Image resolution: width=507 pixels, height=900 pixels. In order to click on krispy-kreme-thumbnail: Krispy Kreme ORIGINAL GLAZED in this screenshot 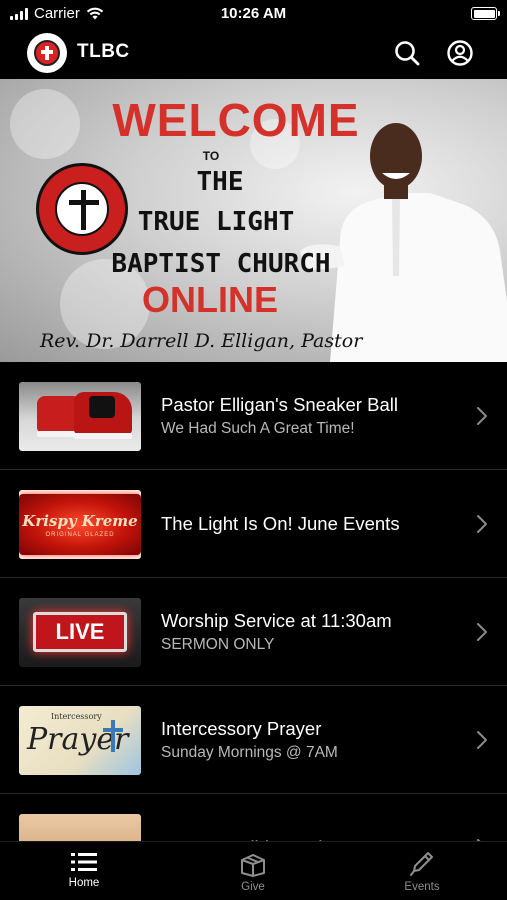, I will do `click(80, 524)`.